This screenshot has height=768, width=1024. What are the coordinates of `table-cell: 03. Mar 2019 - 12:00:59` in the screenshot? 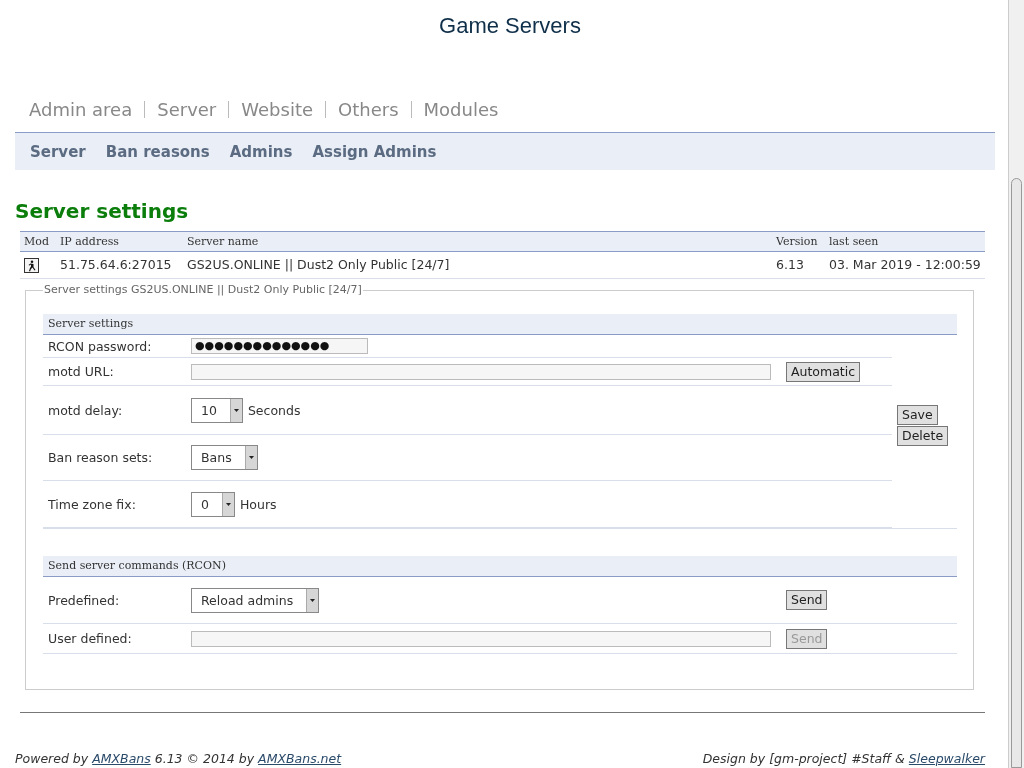 It's located at (905, 265).